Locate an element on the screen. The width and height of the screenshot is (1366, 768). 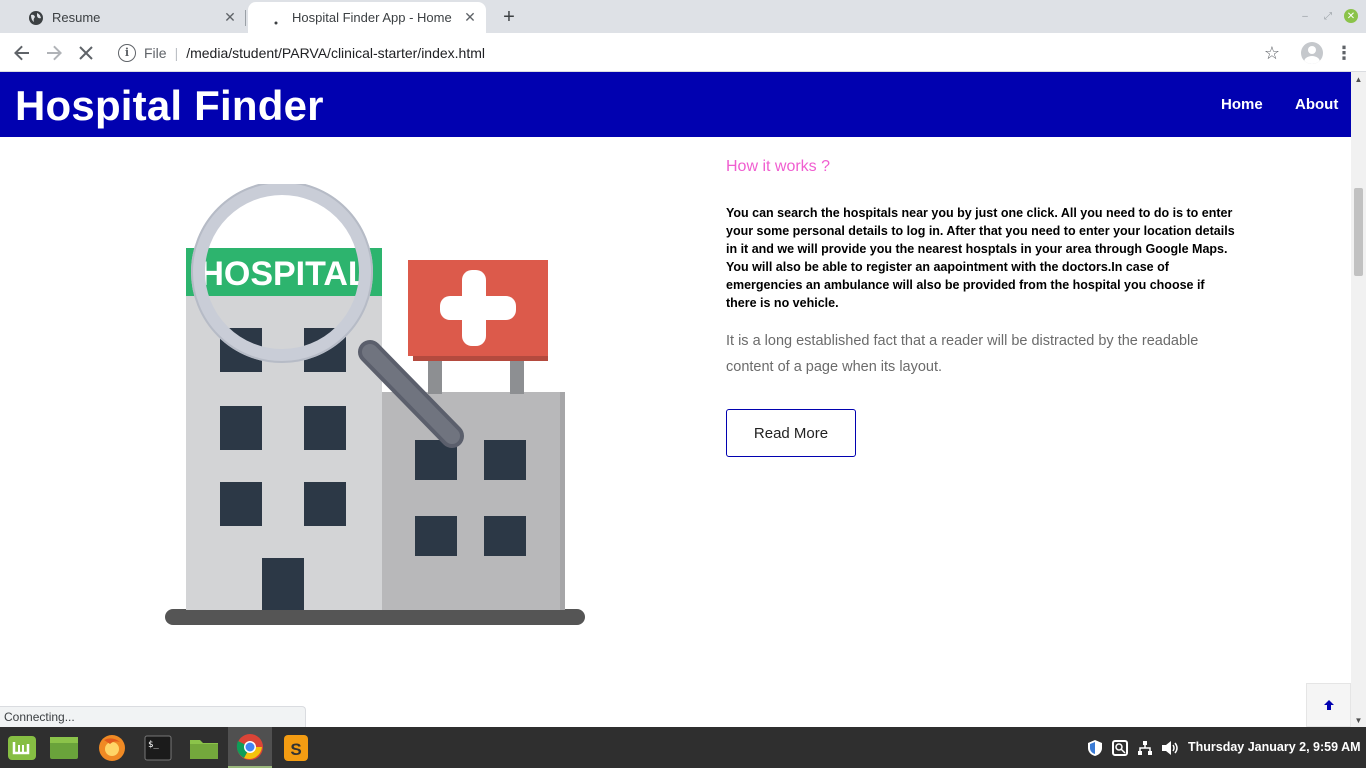
stop-loading-button is located at coordinates (86, 53).